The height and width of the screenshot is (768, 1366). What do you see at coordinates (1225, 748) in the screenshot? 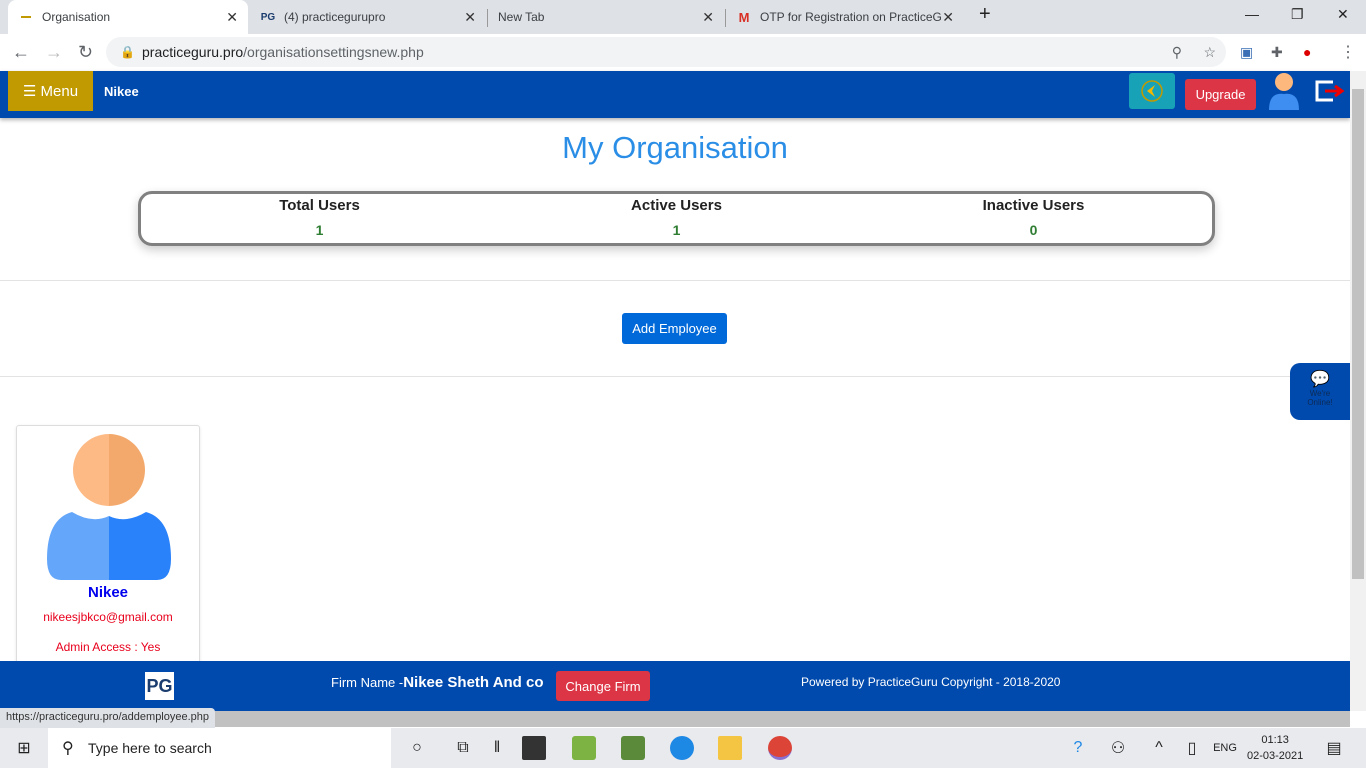
I see `language-indicator: ENG` at bounding box center [1225, 748].